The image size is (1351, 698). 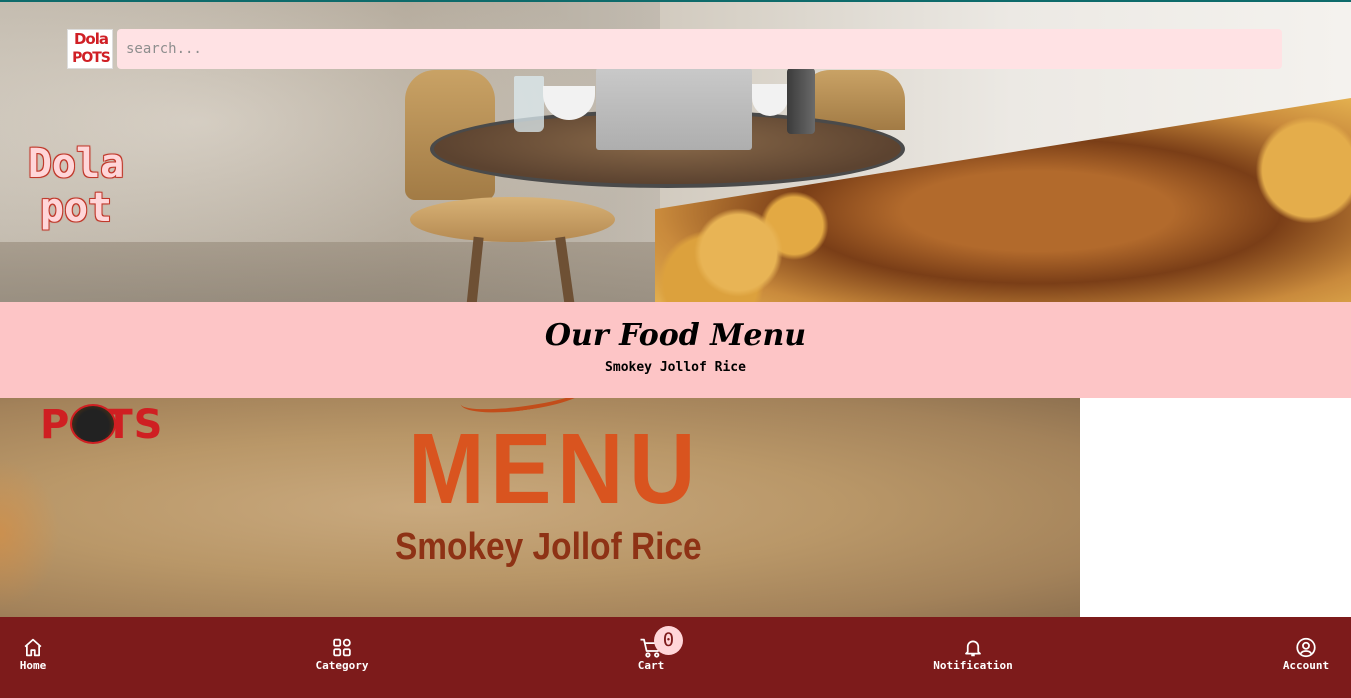 What do you see at coordinates (675, 367) in the screenshot?
I see `menu-subtitle: Smokey Jollof Rice` at bounding box center [675, 367].